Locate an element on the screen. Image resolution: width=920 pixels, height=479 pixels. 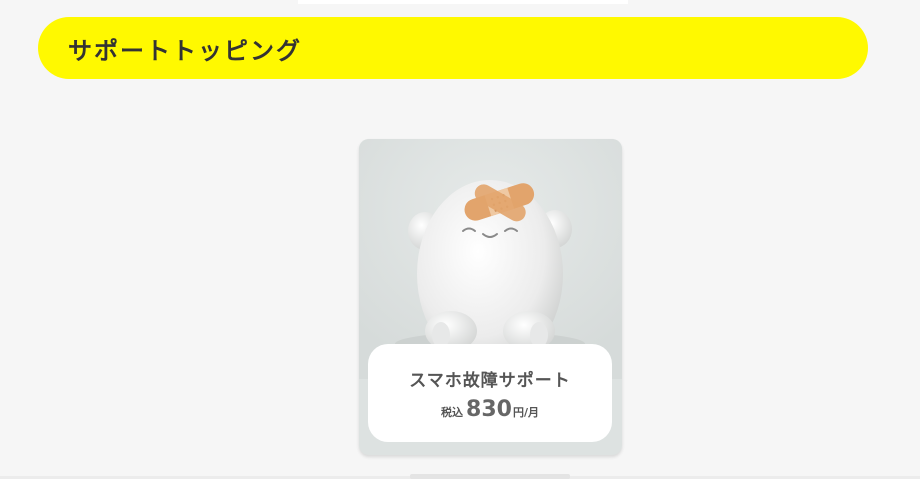
price-value: 830 is located at coordinates (489, 409).